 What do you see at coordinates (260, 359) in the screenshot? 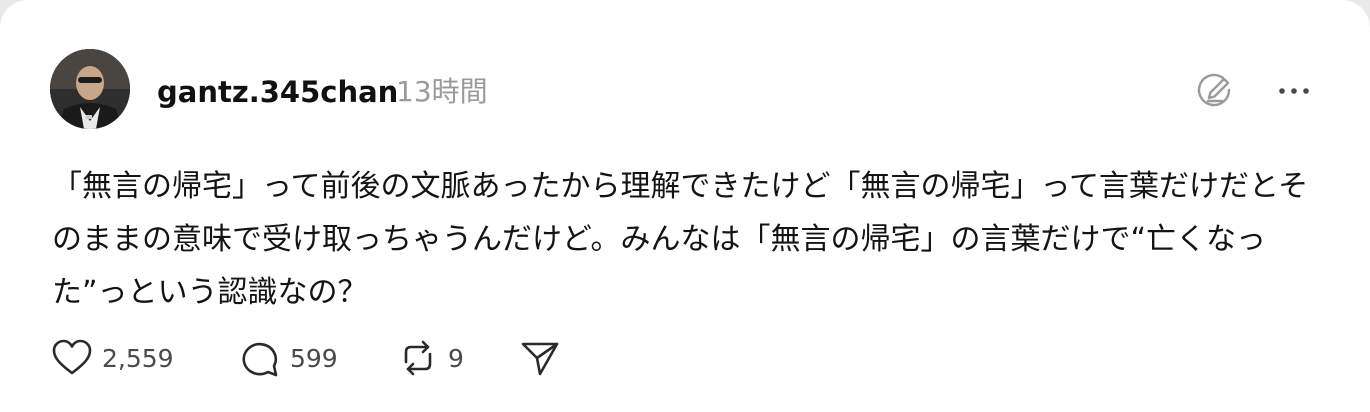
I see `comment-bubble-icon` at bounding box center [260, 359].